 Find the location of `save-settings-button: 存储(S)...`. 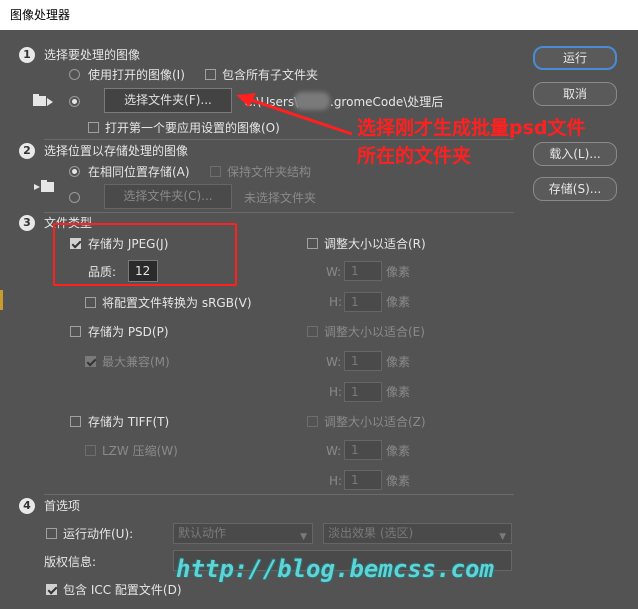

save-settings-button: 存储(S)... is located at coordinates (575, 189).